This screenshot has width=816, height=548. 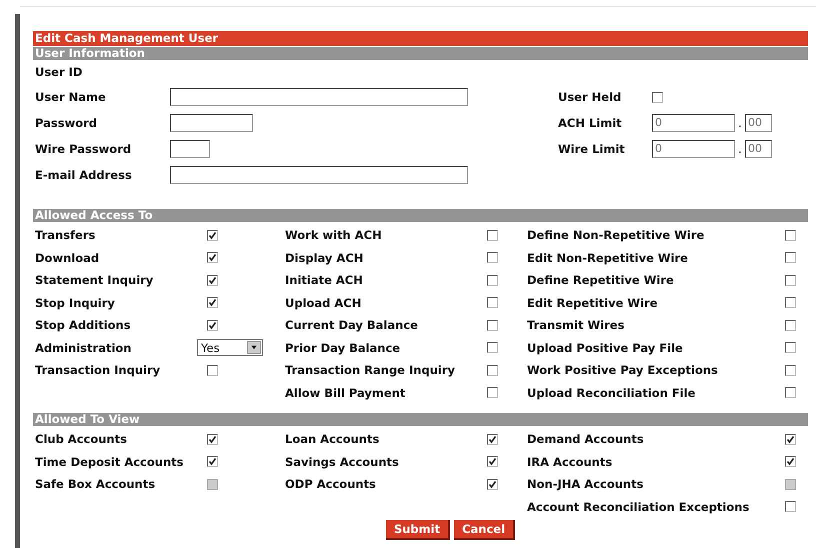 I want to click on field-label: User Name, so click(x=71, y=97).